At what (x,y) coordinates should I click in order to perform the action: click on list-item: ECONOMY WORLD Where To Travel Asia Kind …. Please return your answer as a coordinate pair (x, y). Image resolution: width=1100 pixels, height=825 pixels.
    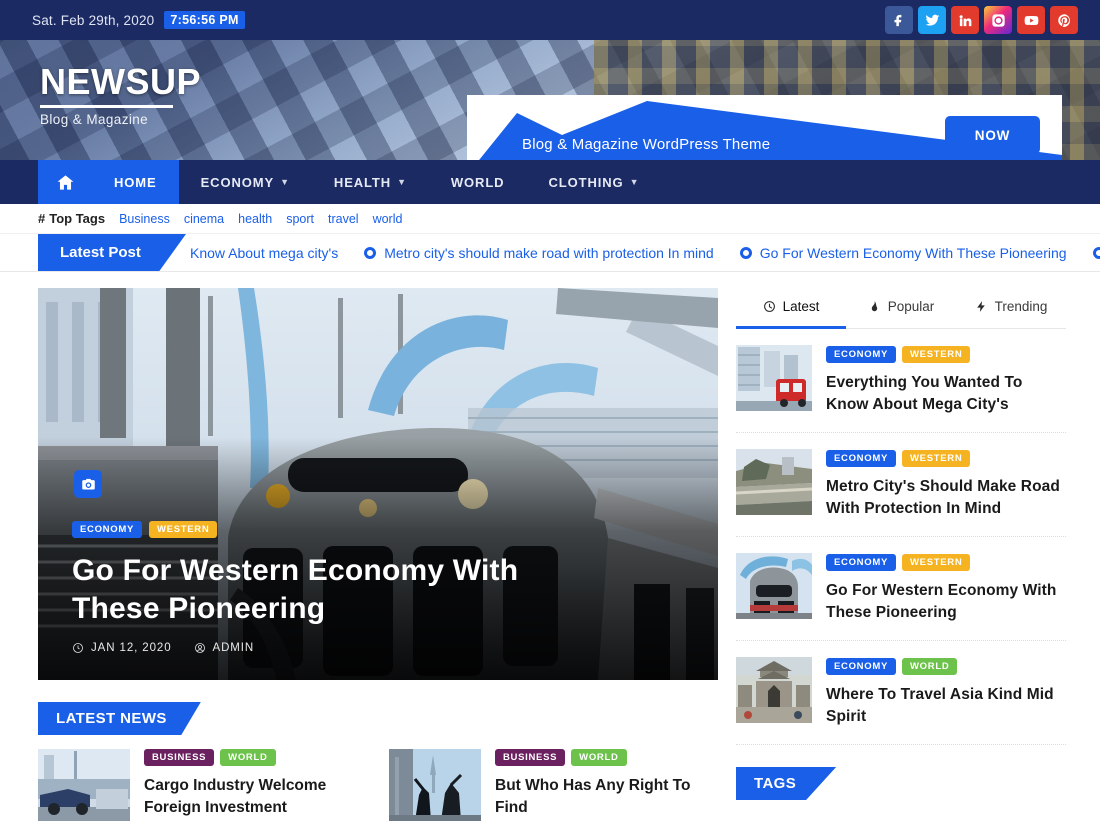
    Looking at the image, I should click on (901, 693).